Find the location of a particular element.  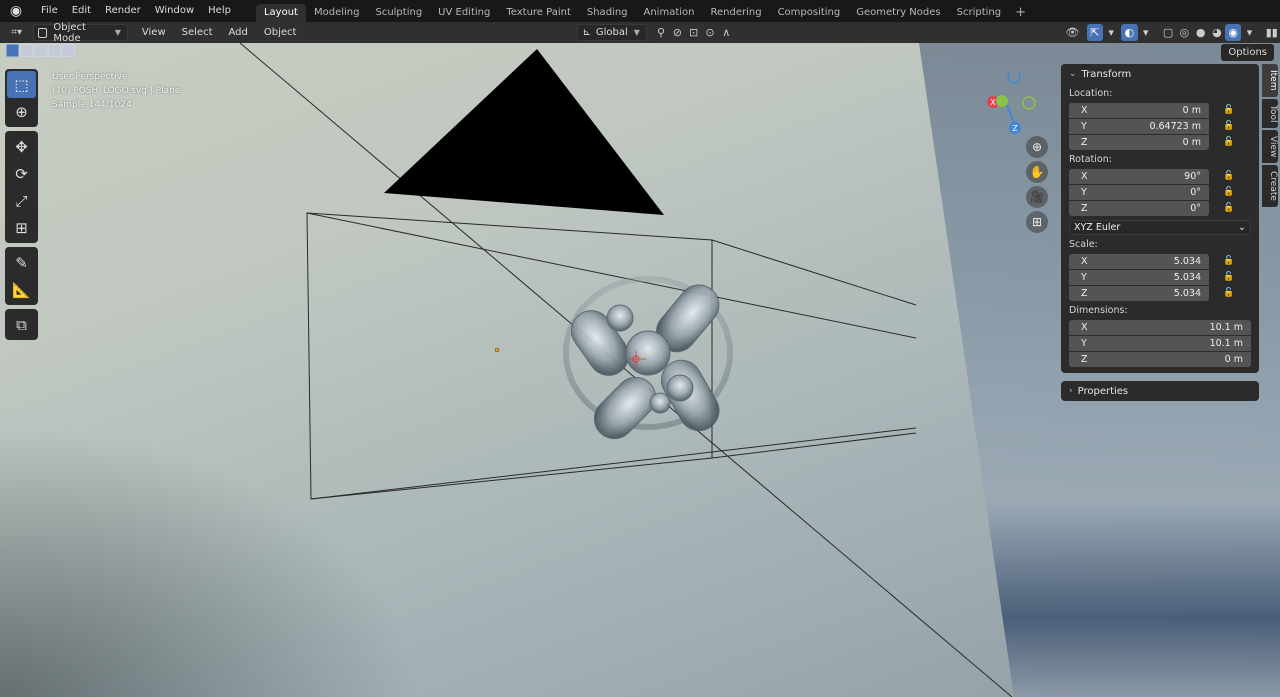

rotation-z-field: Z 0° is located at coordinates (1139, 208).